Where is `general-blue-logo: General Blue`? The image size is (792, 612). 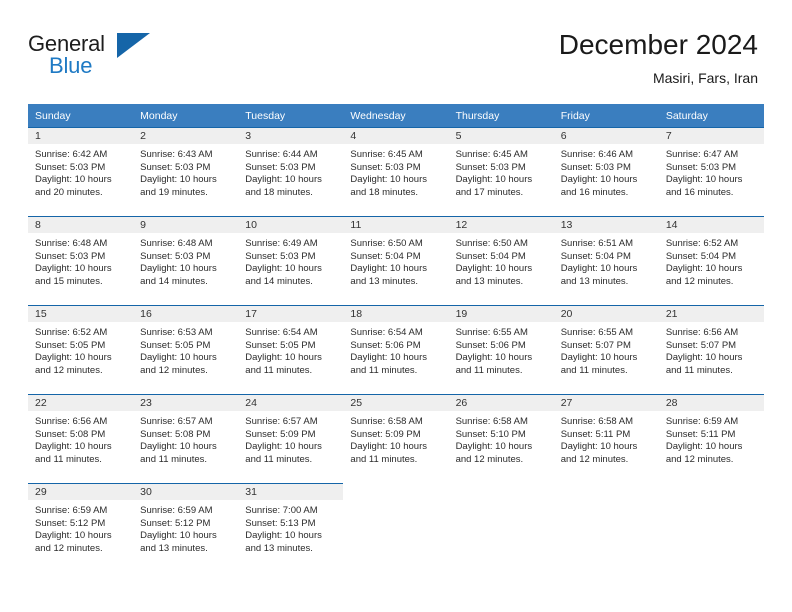
general-blue-logo: General Blue is located at coordinates (89, 57).